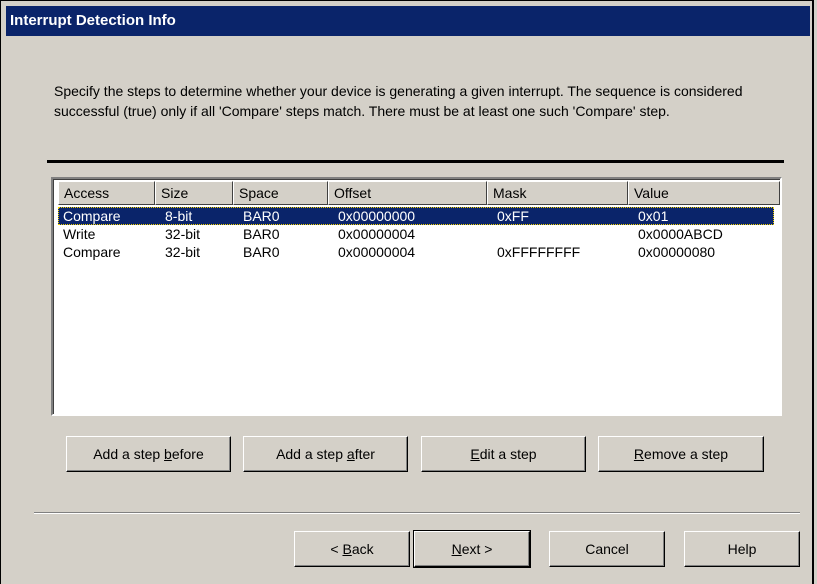  What do you see at coordinates (557, 193) in the screenshot?
I see `column-header-mask: Mask` at bounding box center [557, 193].